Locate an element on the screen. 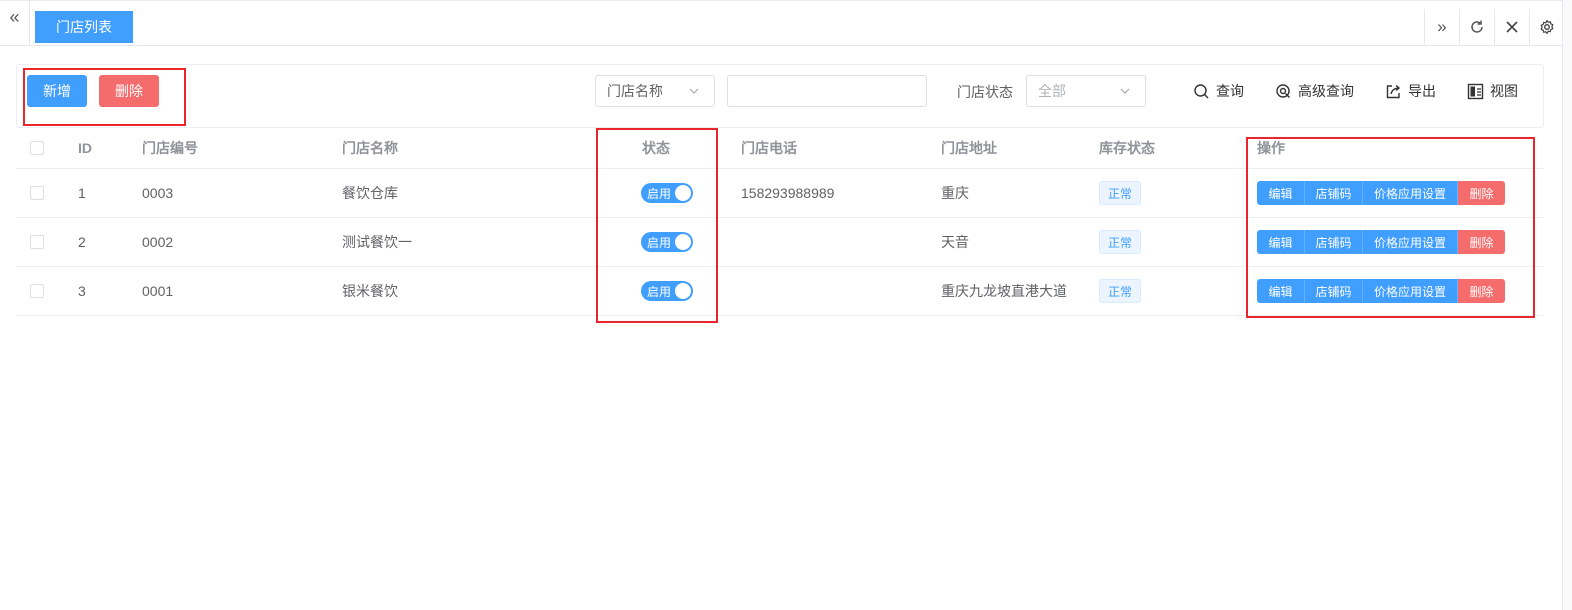 The image size is (1572, 610). header-stock-status: 库存状态 is located at coordinates (1127, 148).